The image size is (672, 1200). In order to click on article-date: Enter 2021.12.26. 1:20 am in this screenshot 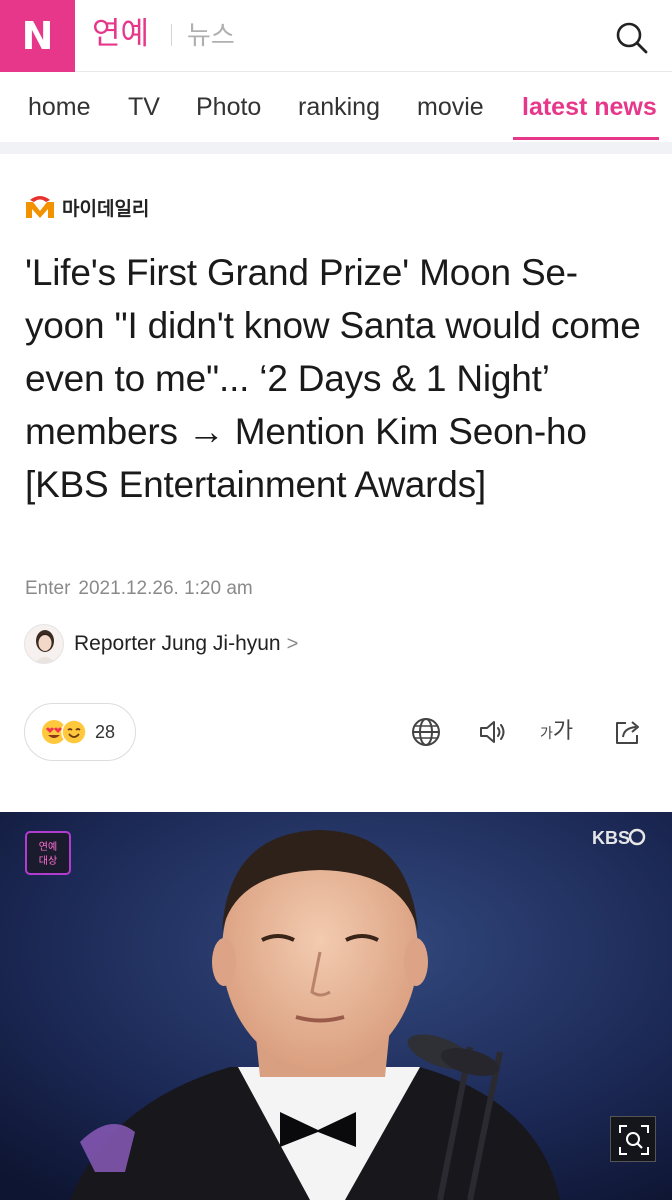, I will do `click(139, 589)`.